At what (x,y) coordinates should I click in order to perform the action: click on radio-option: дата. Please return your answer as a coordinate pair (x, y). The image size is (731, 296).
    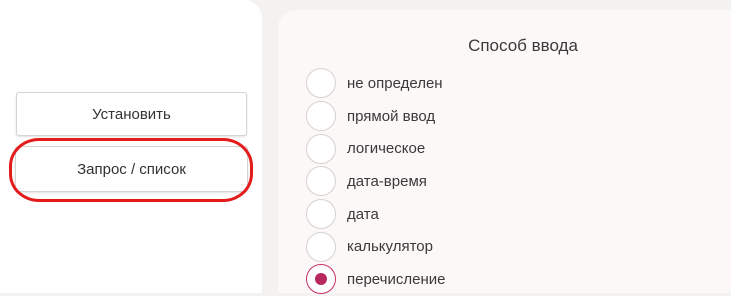
    Looking at the image, I should click on (375, 214).